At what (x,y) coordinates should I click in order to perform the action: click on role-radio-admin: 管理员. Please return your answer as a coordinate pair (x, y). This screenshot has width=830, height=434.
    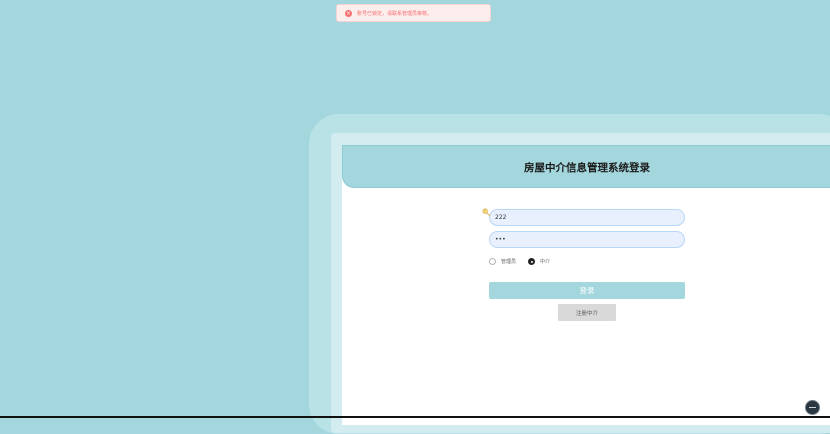
    Looking at the image, I should click on (502, 261).